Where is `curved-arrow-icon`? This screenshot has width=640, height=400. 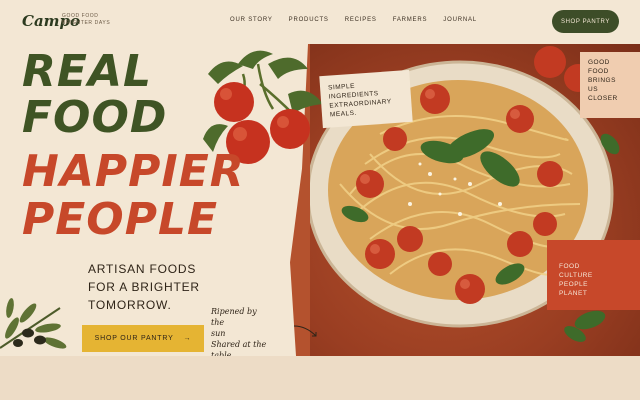
curved-arrow-icon is located at coordinates (305, 331).